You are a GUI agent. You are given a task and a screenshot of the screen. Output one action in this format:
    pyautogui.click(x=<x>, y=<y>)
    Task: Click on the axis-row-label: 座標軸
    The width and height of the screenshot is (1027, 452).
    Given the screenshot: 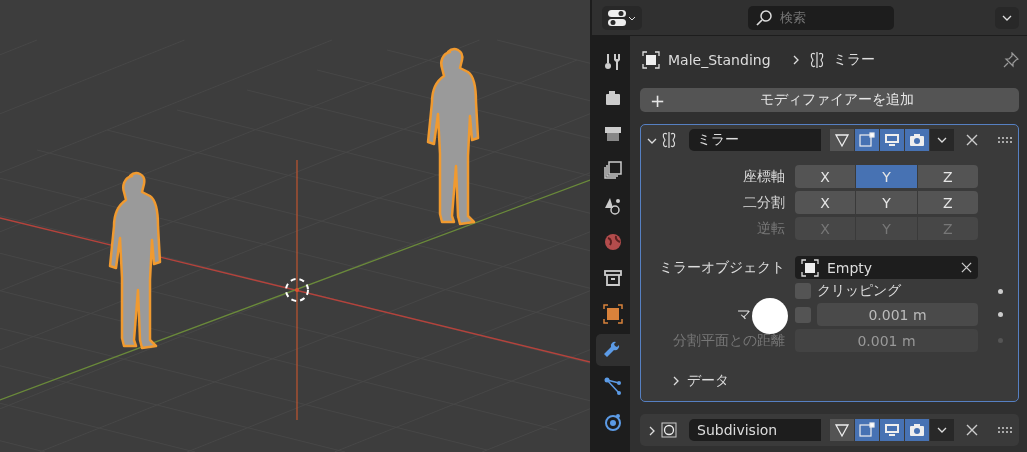 What is the action you would take?
    pyautogui.click(x=764, y=176)
    